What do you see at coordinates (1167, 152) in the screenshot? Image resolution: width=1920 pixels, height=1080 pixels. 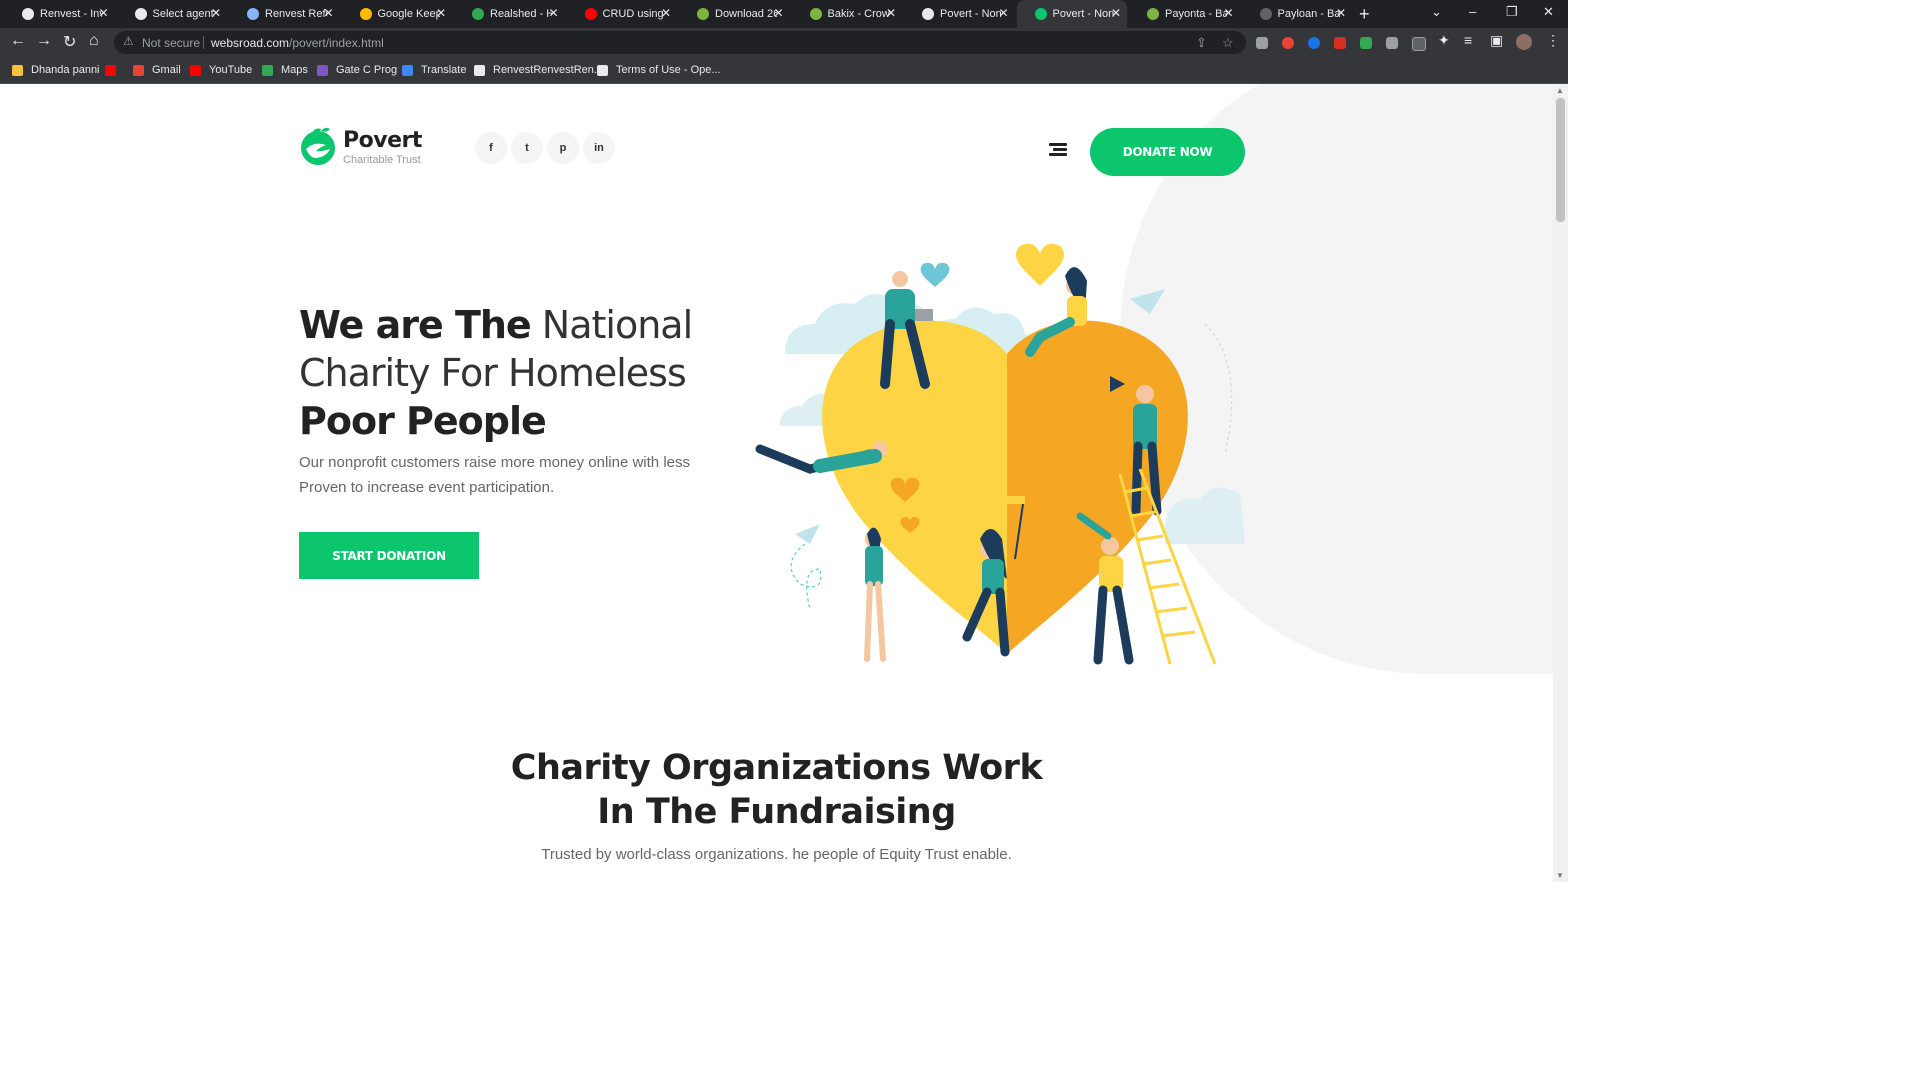 I see `donate-now-button: DONATE NOW` at bounding box center [1167, 152].